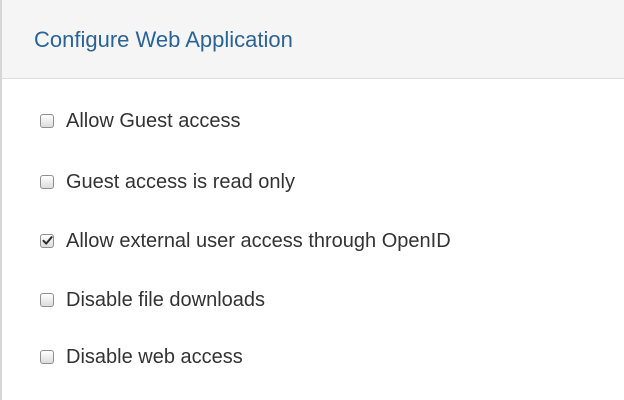 The height and width of the screenshot is (400, 624). Describe the element at coordinates (47, 182) in the screenshot. I see `guest-read-only-checkbox` at that location.